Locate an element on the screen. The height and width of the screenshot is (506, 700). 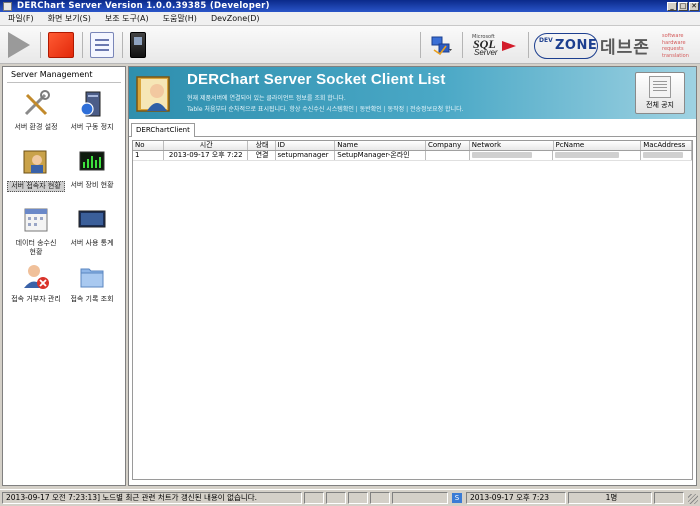
report-icon is located at coordinates (102, 45).